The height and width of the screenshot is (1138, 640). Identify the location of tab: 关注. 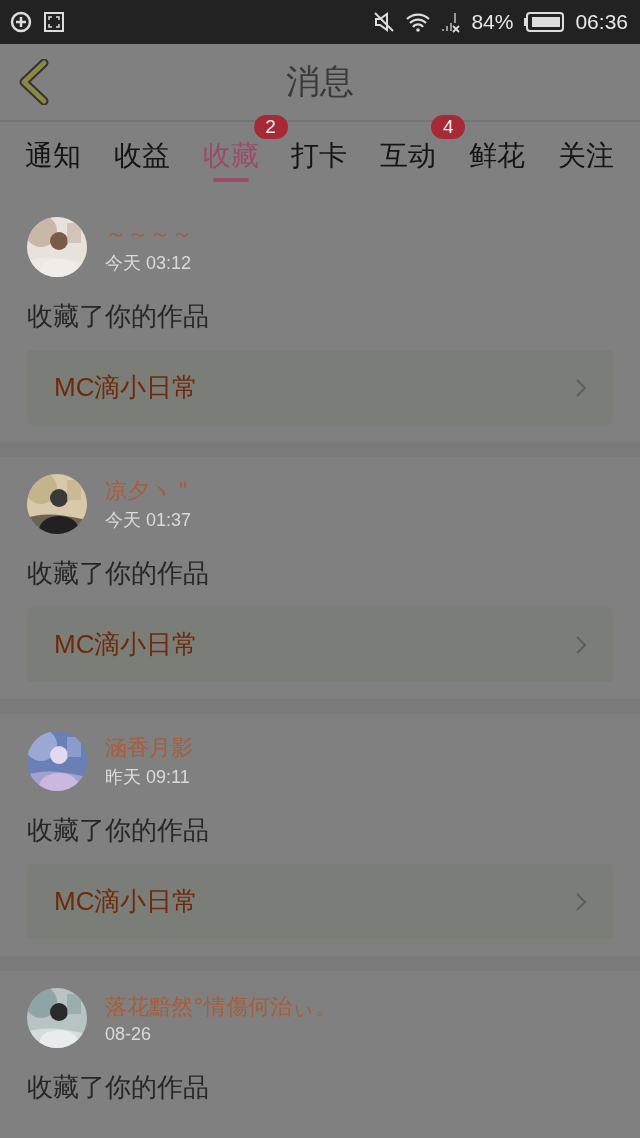
(585, 156).